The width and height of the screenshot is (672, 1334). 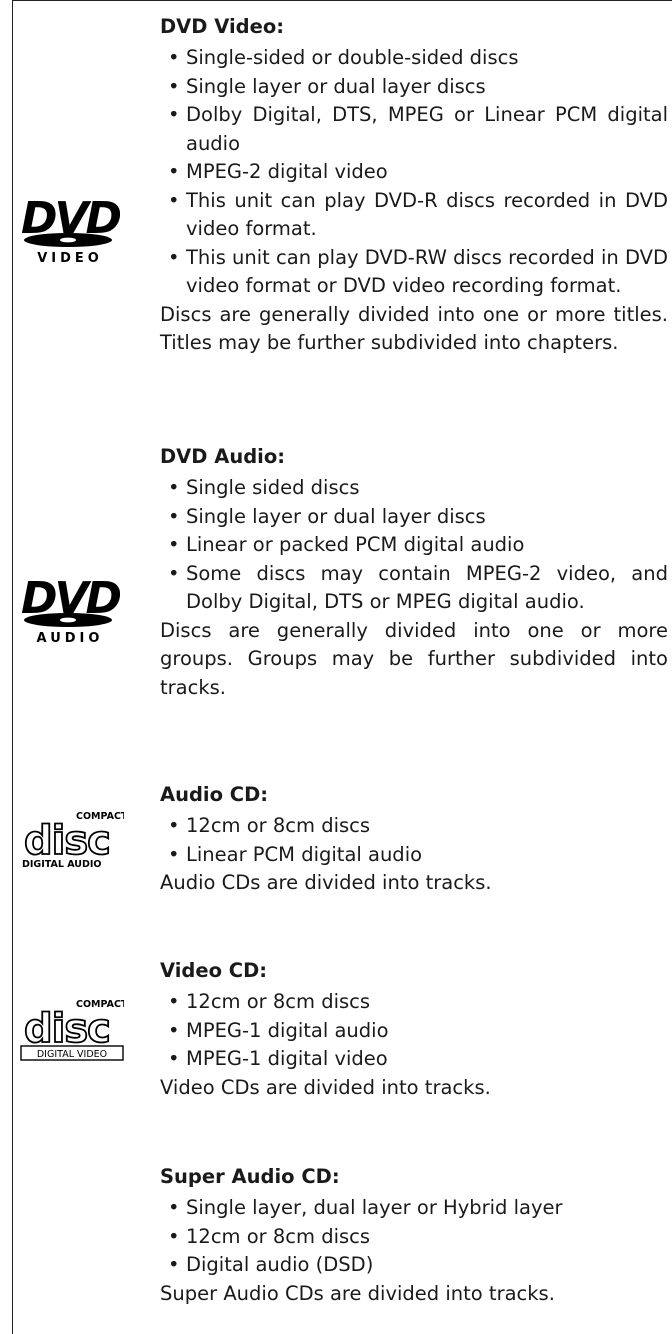 I want to click on dvd-video-logo: DVD VIDEO, so click(x=70, y=227).